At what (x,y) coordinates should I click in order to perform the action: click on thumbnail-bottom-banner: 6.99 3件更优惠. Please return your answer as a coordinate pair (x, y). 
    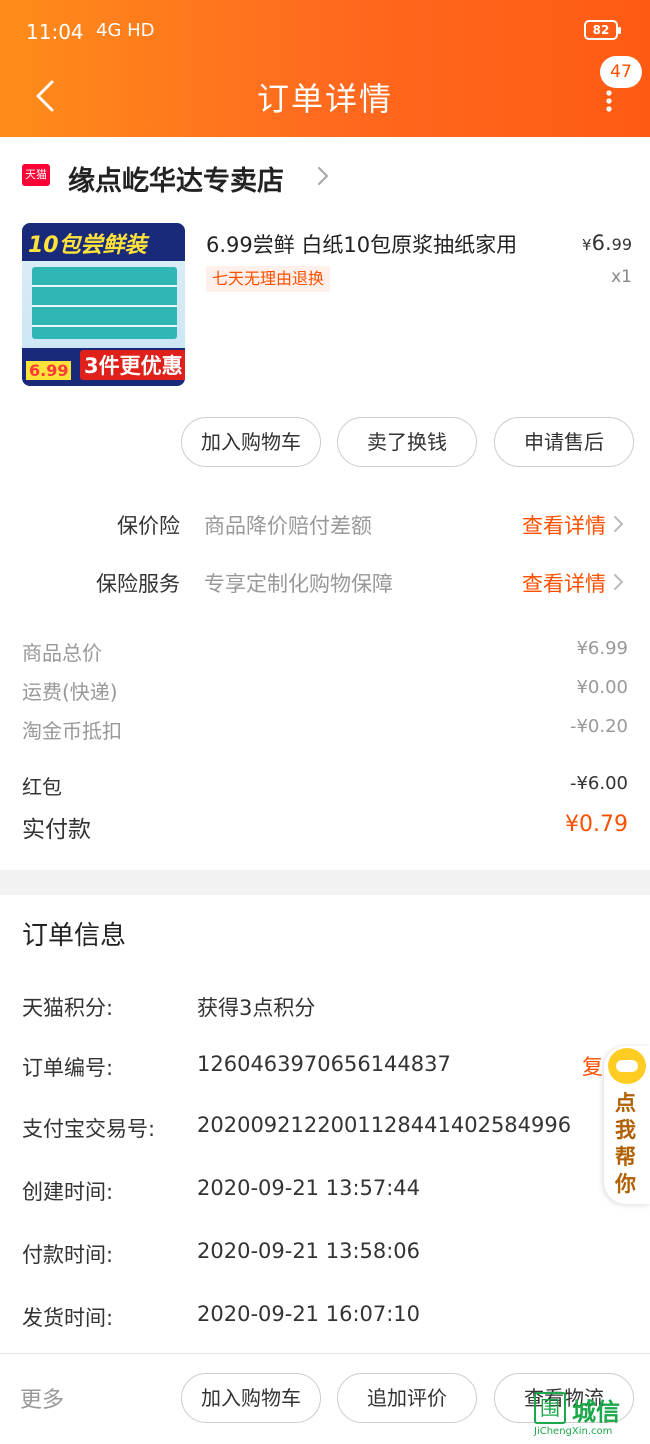
    Looking at the image, I should click on (103, 367).